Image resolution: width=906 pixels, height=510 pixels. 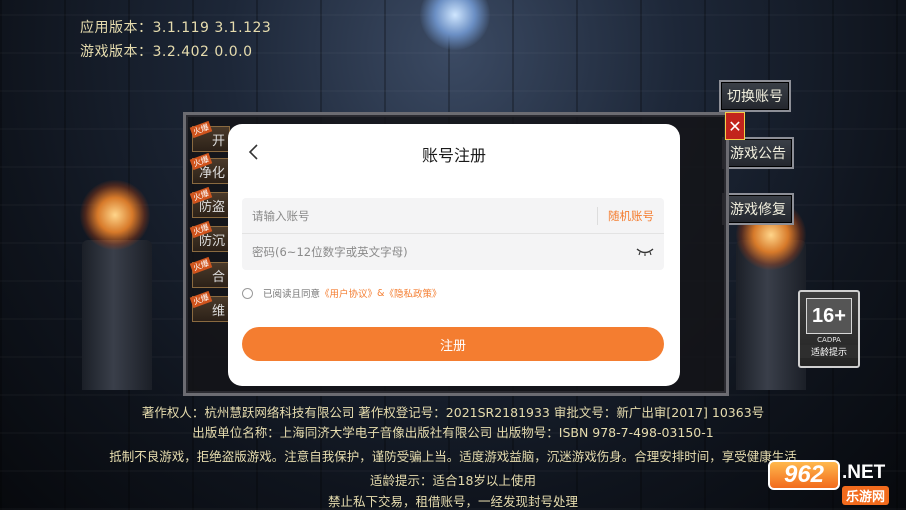 What do you see at coordinates (453, 216) in the screenshot?
I see `account-field: 请输入账号 随机账号` at bounding box center [453, 216].